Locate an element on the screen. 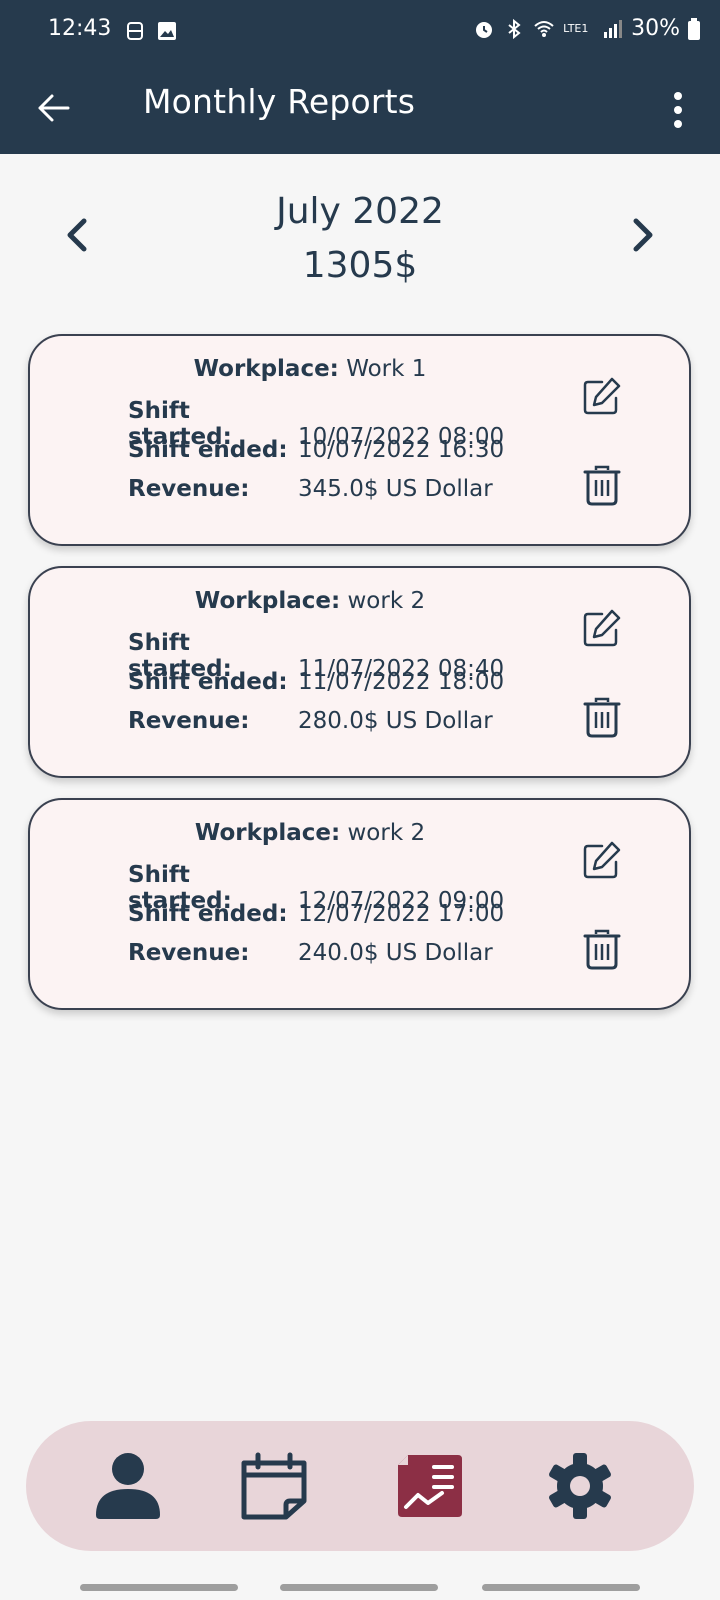 The image size is (720, 1600). bluetooth-icon is located at coordinates (514, 28).